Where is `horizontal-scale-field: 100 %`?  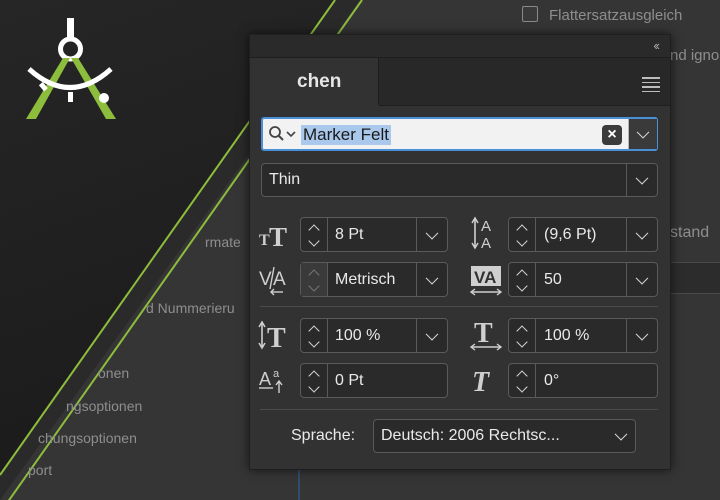 horizontal-scale-field: 100 % is located at coordinates (583, 335).